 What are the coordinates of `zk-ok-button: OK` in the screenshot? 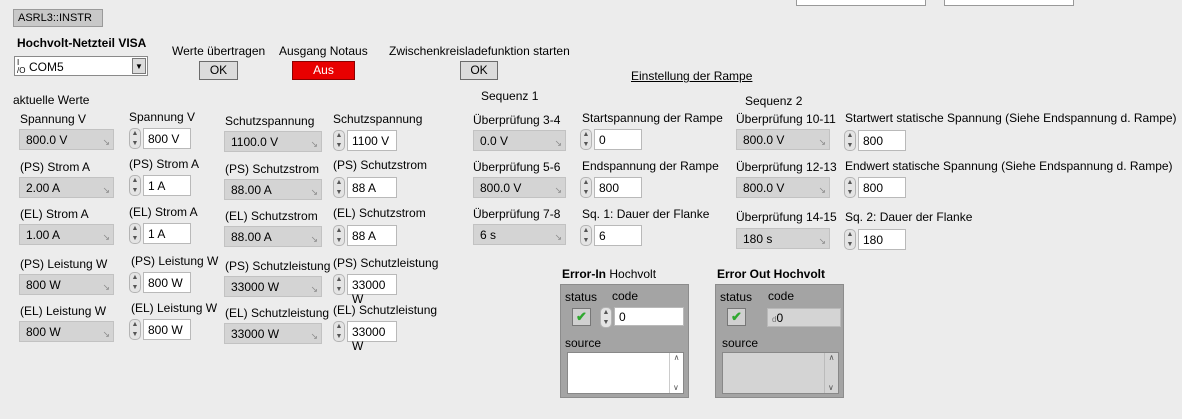 It's located at (479, 70).